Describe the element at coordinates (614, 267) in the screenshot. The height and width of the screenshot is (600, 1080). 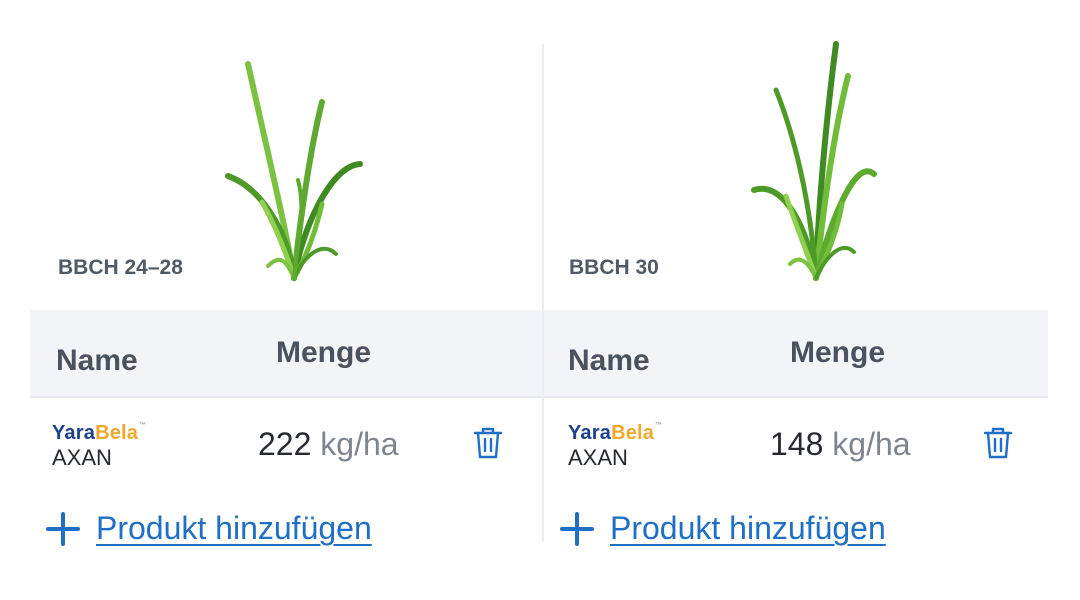
I see `growth-stage-label: BBCH 30` at that location.